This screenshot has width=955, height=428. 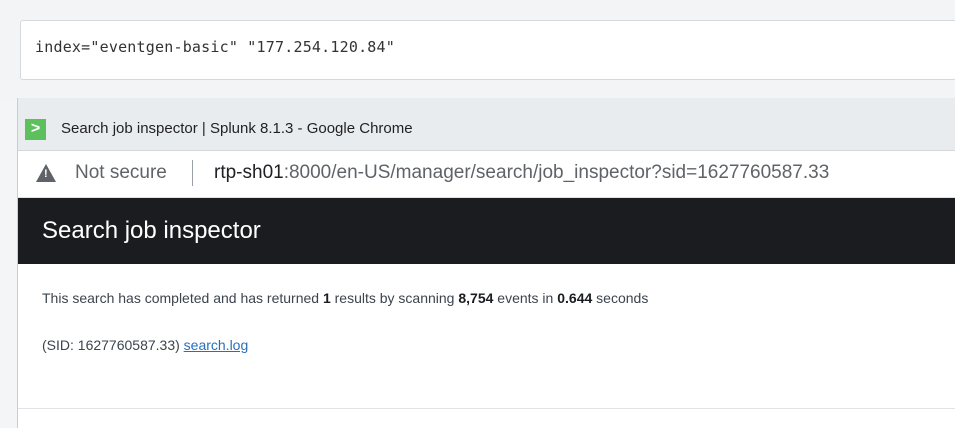 I want to click on section-divider, so click(x=486, y=408).